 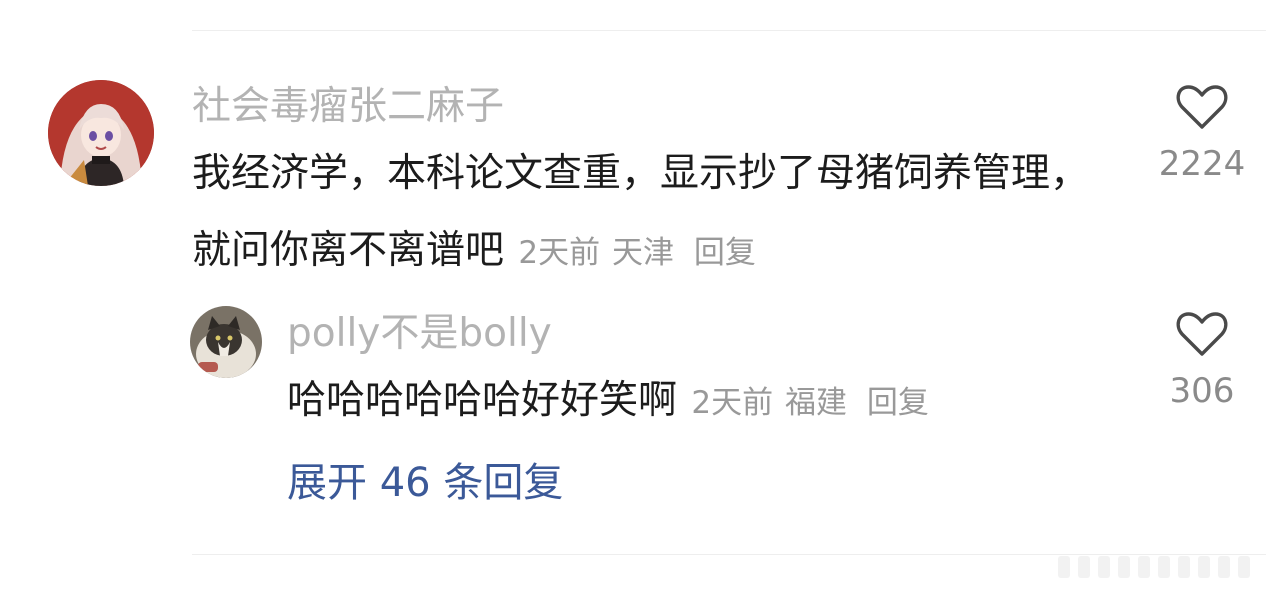 I want to click on reply-like-button: 306, so click(x=1202, y=361).